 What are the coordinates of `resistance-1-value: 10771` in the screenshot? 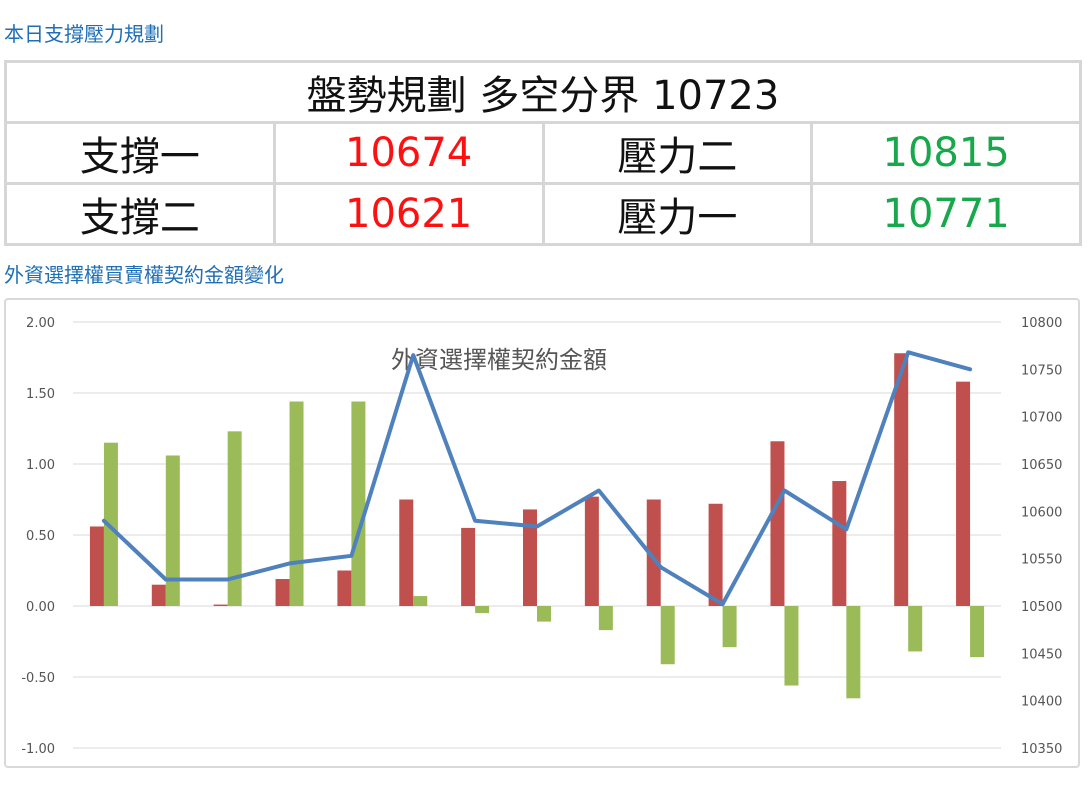 It's located at (946, 214).